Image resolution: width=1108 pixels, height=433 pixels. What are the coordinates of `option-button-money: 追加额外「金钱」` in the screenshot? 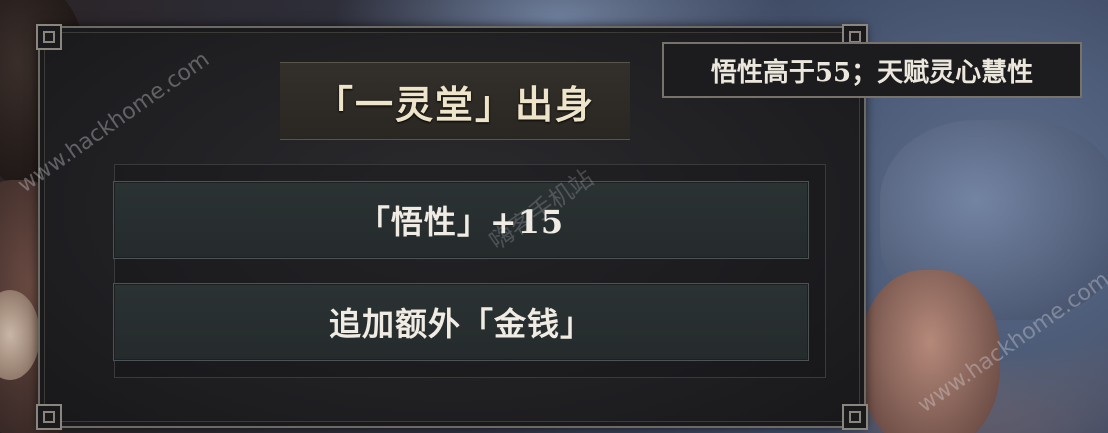 It's located at (461, 322).